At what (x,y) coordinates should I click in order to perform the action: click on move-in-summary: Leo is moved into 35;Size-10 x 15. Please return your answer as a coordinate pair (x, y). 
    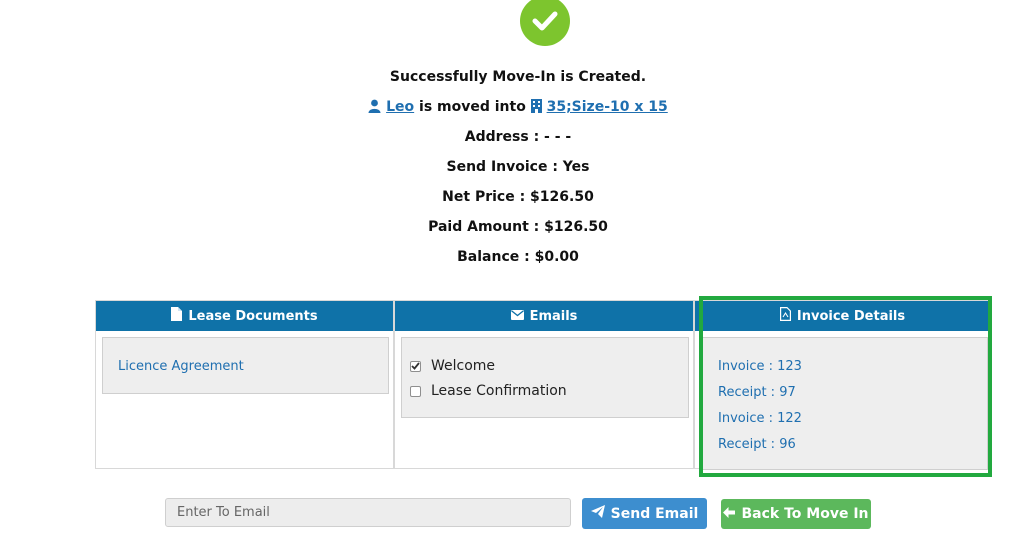
    Looking at the image, I should click on (518, 108).